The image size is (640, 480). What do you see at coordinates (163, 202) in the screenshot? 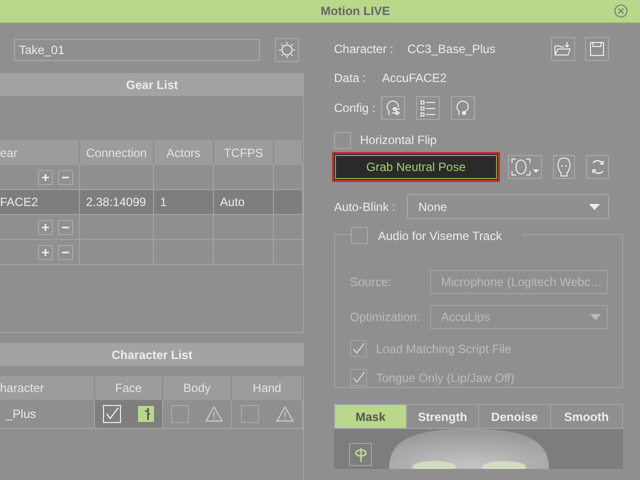
I see `table-cell: 1` at bounding box center [163, 202].